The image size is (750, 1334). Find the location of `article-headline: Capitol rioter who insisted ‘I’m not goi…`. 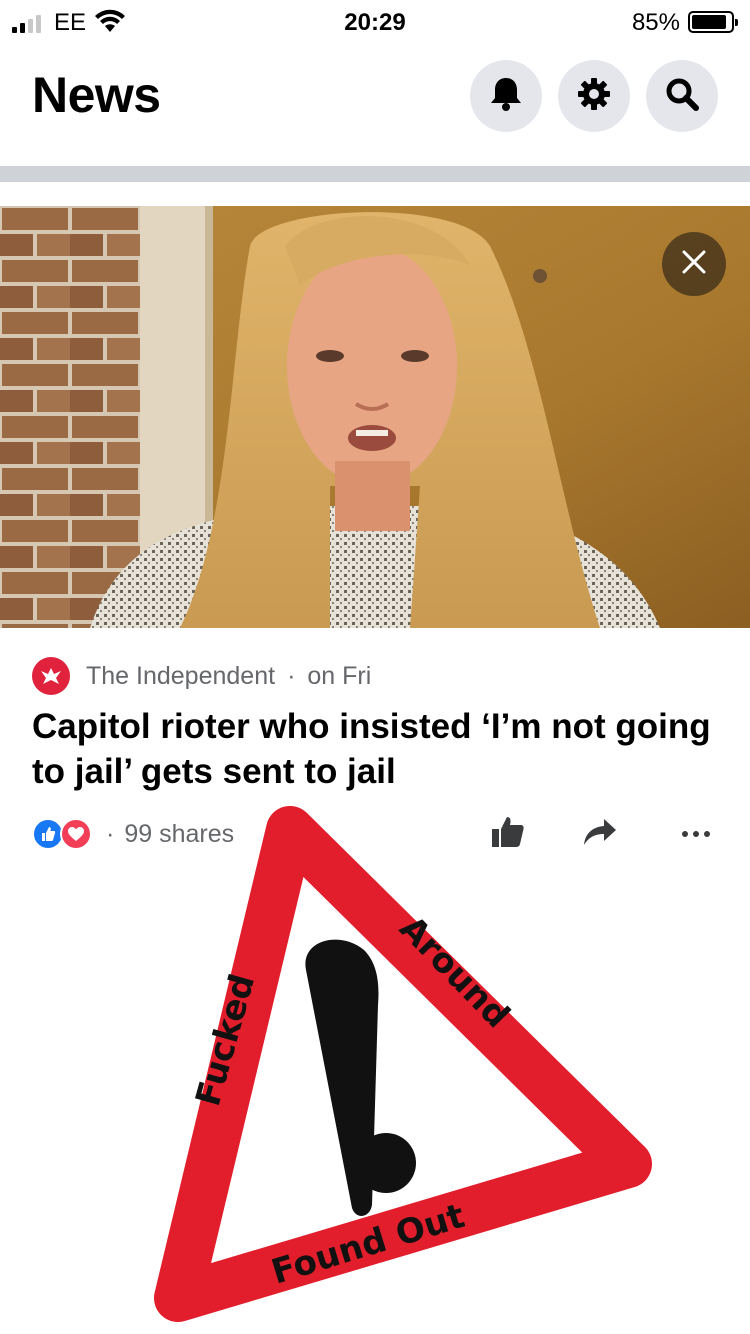

article-headline: Capitol rioter who insisted ‘I’m not goi… is located at coordinates (377, 749).